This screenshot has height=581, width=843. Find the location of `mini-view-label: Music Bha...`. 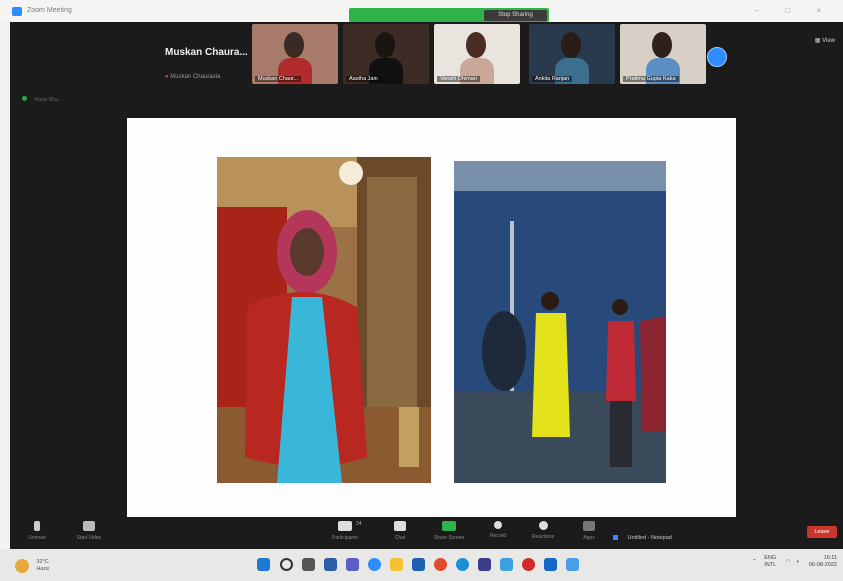

mini-view-label: Music Bha... is located at coordinates (48, 100).